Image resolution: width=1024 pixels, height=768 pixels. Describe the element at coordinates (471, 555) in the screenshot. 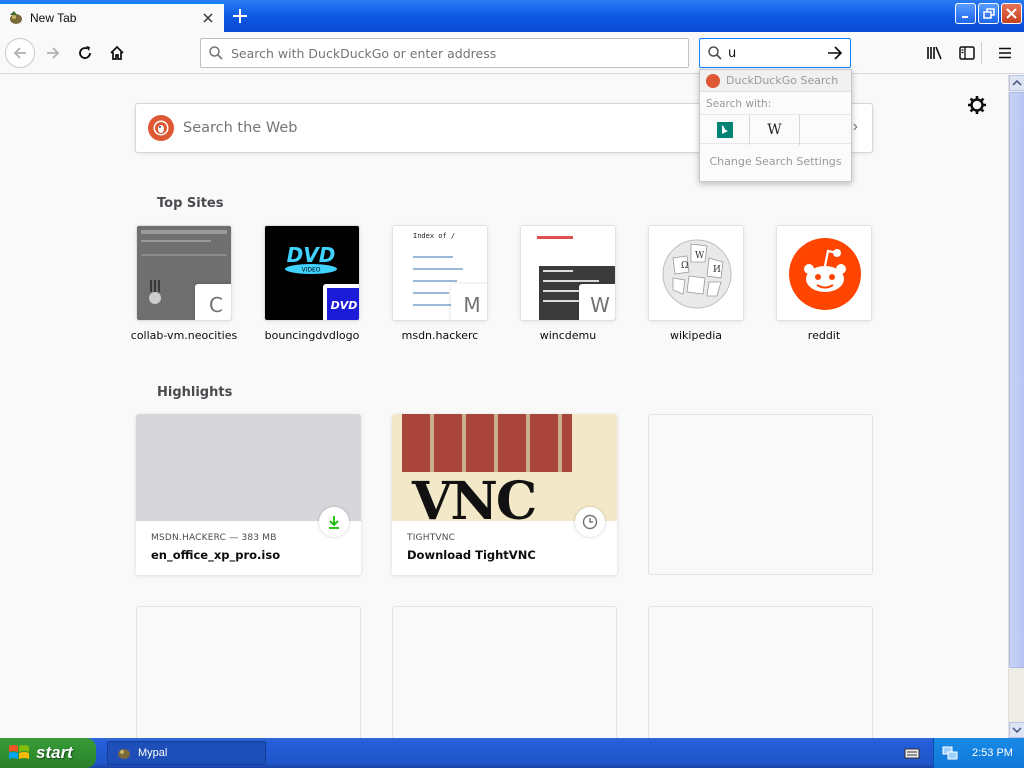

I see `highlight-title: Download TightVNC` at that location.